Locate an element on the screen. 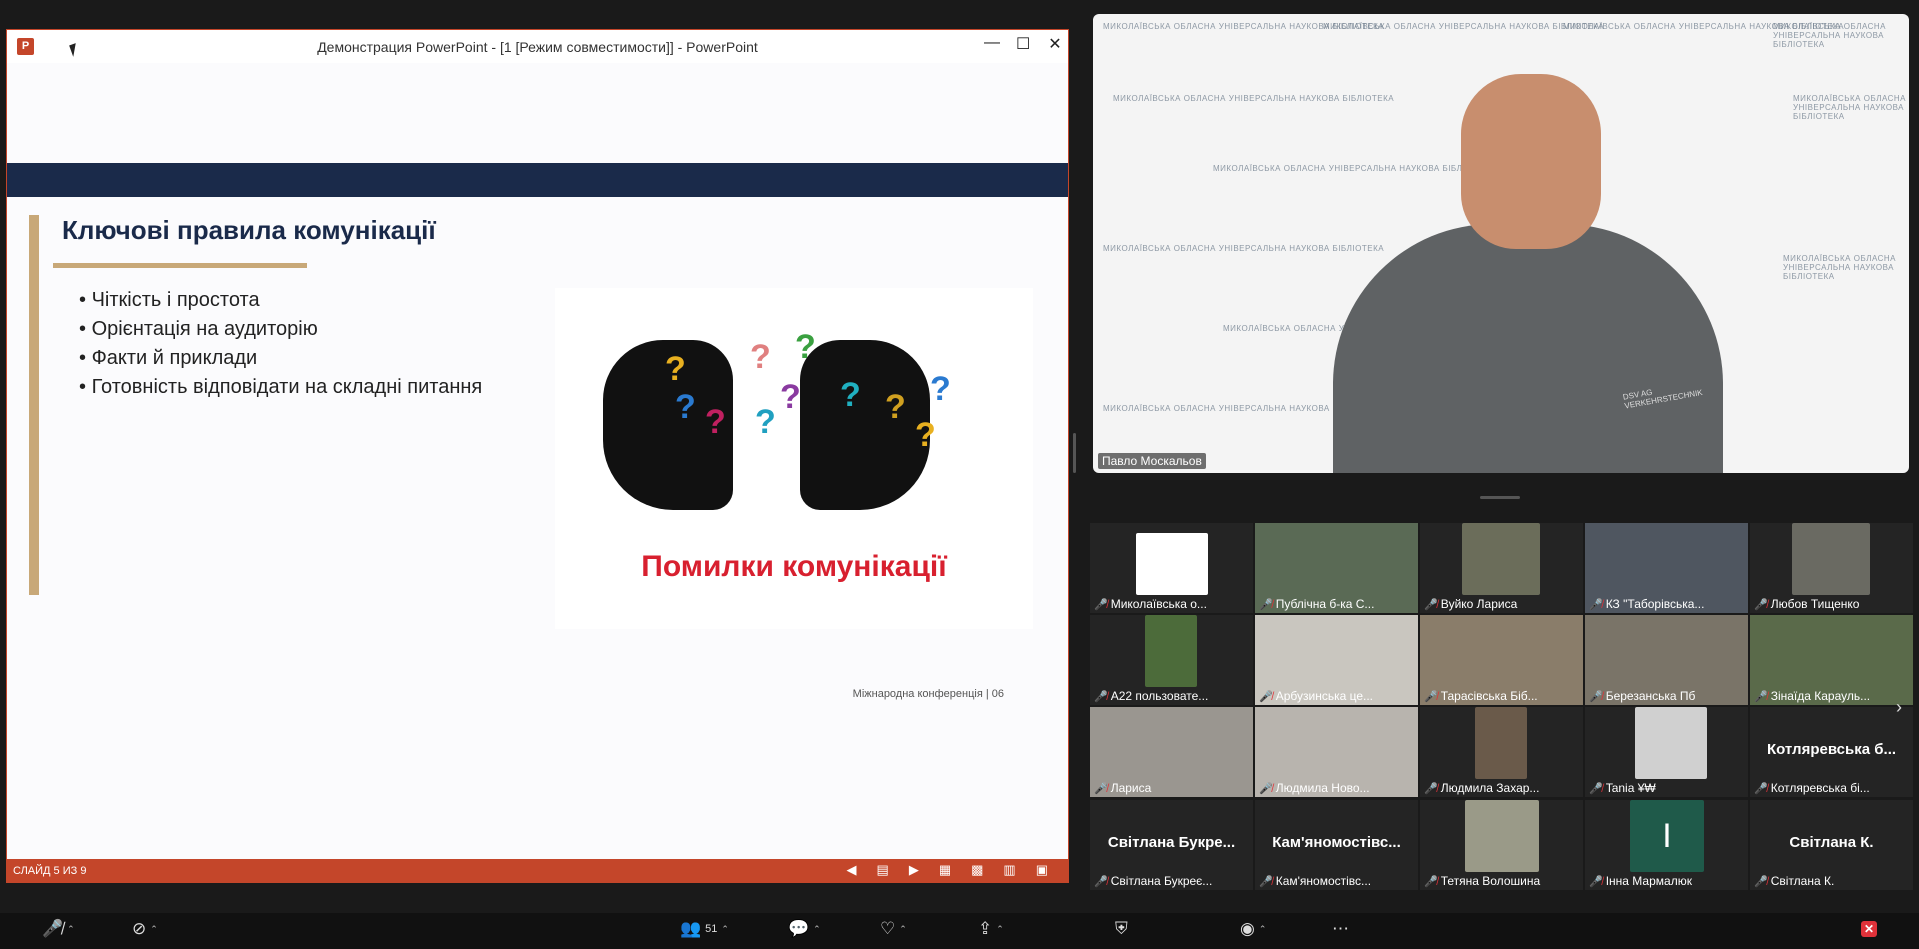  shield-icon: ⛨ is located at coordinates (1121, 928).